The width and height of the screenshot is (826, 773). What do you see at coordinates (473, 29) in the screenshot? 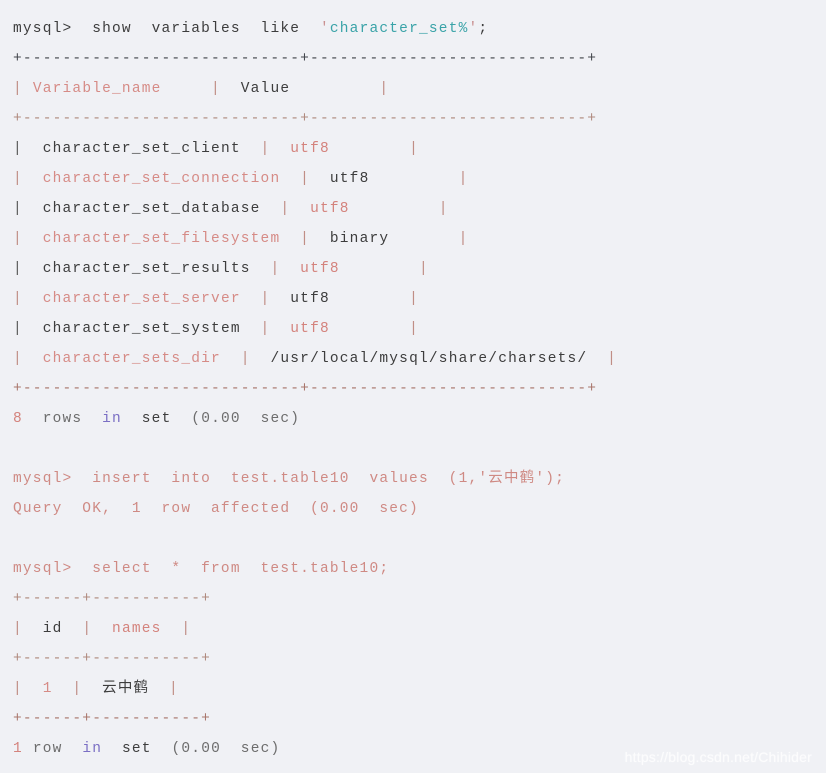
I see `string-quote-close: '` at bounding box center [473, 29].